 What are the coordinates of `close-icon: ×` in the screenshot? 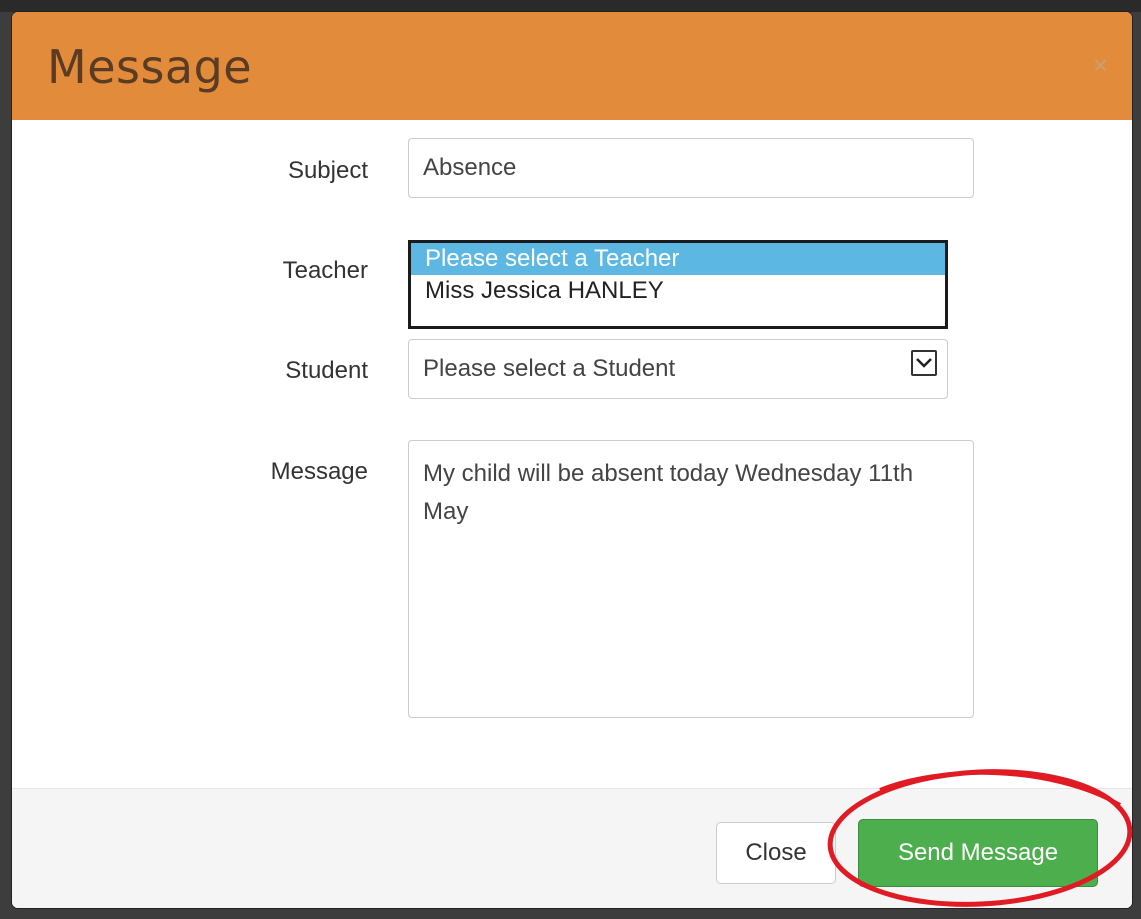 It's located at (1100, 65).